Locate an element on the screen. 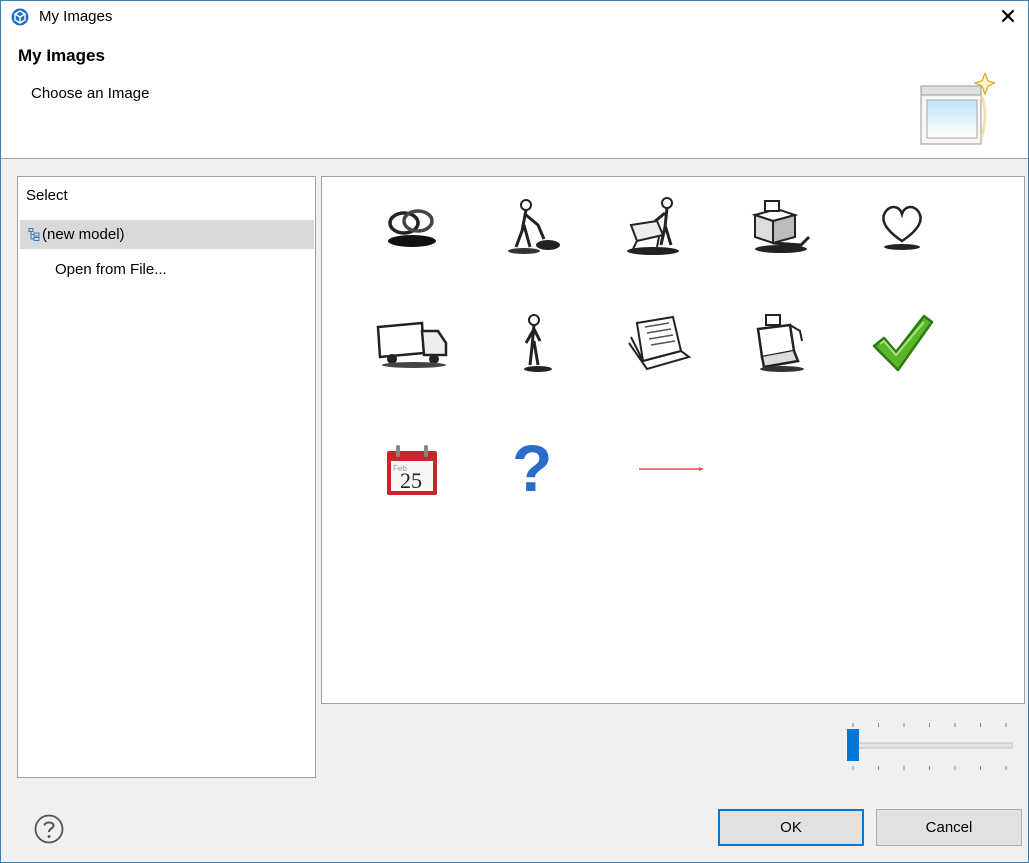 This screenshot has width=1029, height=863. image-tile: Feb 25 is located at coordinates (412, 469).